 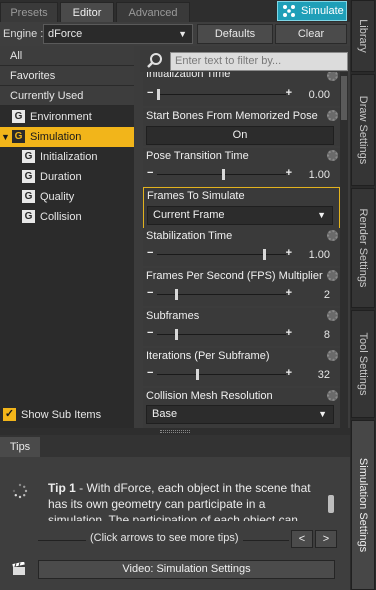 What do you see at coordinates (67, 76) in the screenshot?
I see `tree-item-favorites: Favorites` at bounding box center [67, 76].